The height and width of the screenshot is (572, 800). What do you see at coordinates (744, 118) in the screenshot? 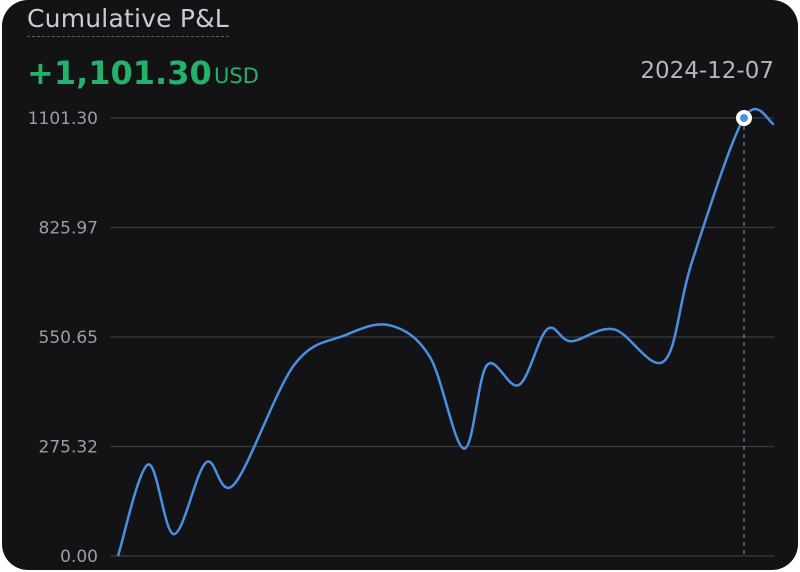
I see `highlight-point-center` at bounding box center [744, 118].